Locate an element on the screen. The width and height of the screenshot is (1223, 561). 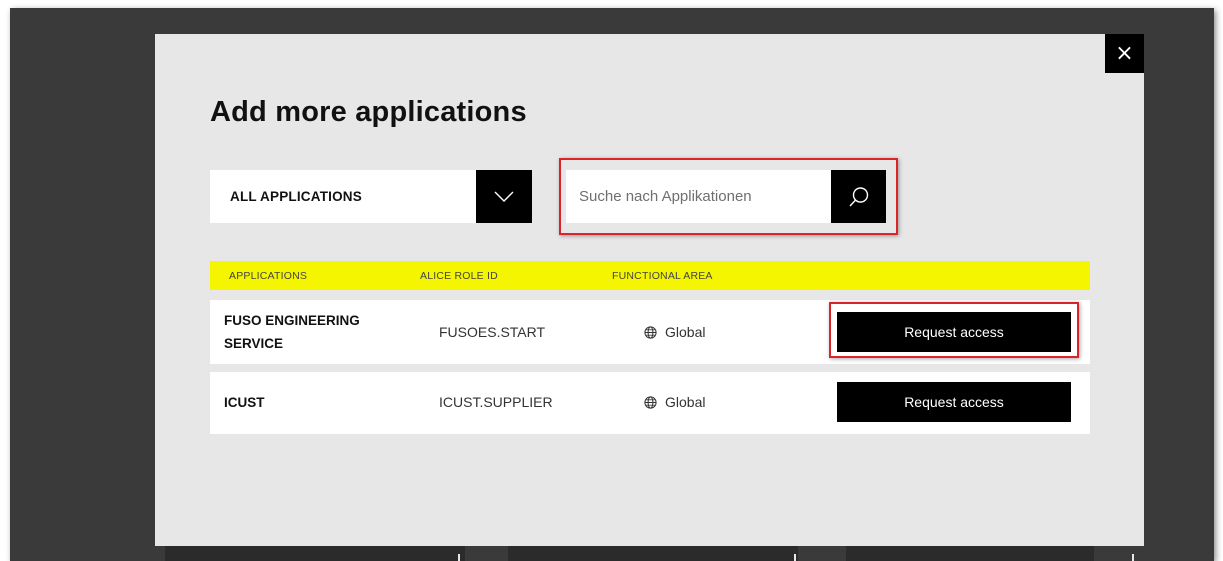
application-name: ICUST is located at coordinates (244, 402).